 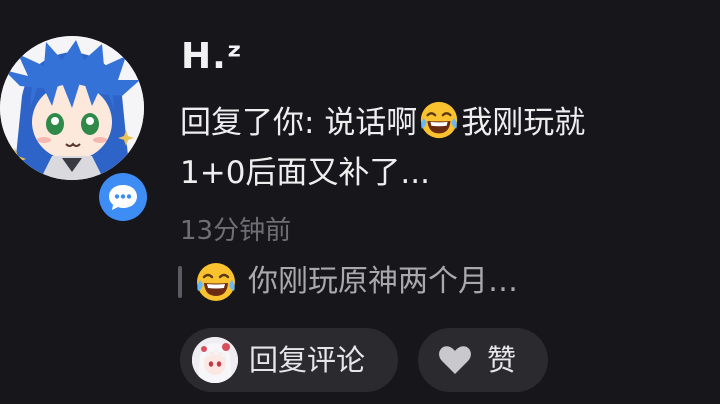 I want to click on reply-text-part1: 说话啊, so click(x=371, y=123).